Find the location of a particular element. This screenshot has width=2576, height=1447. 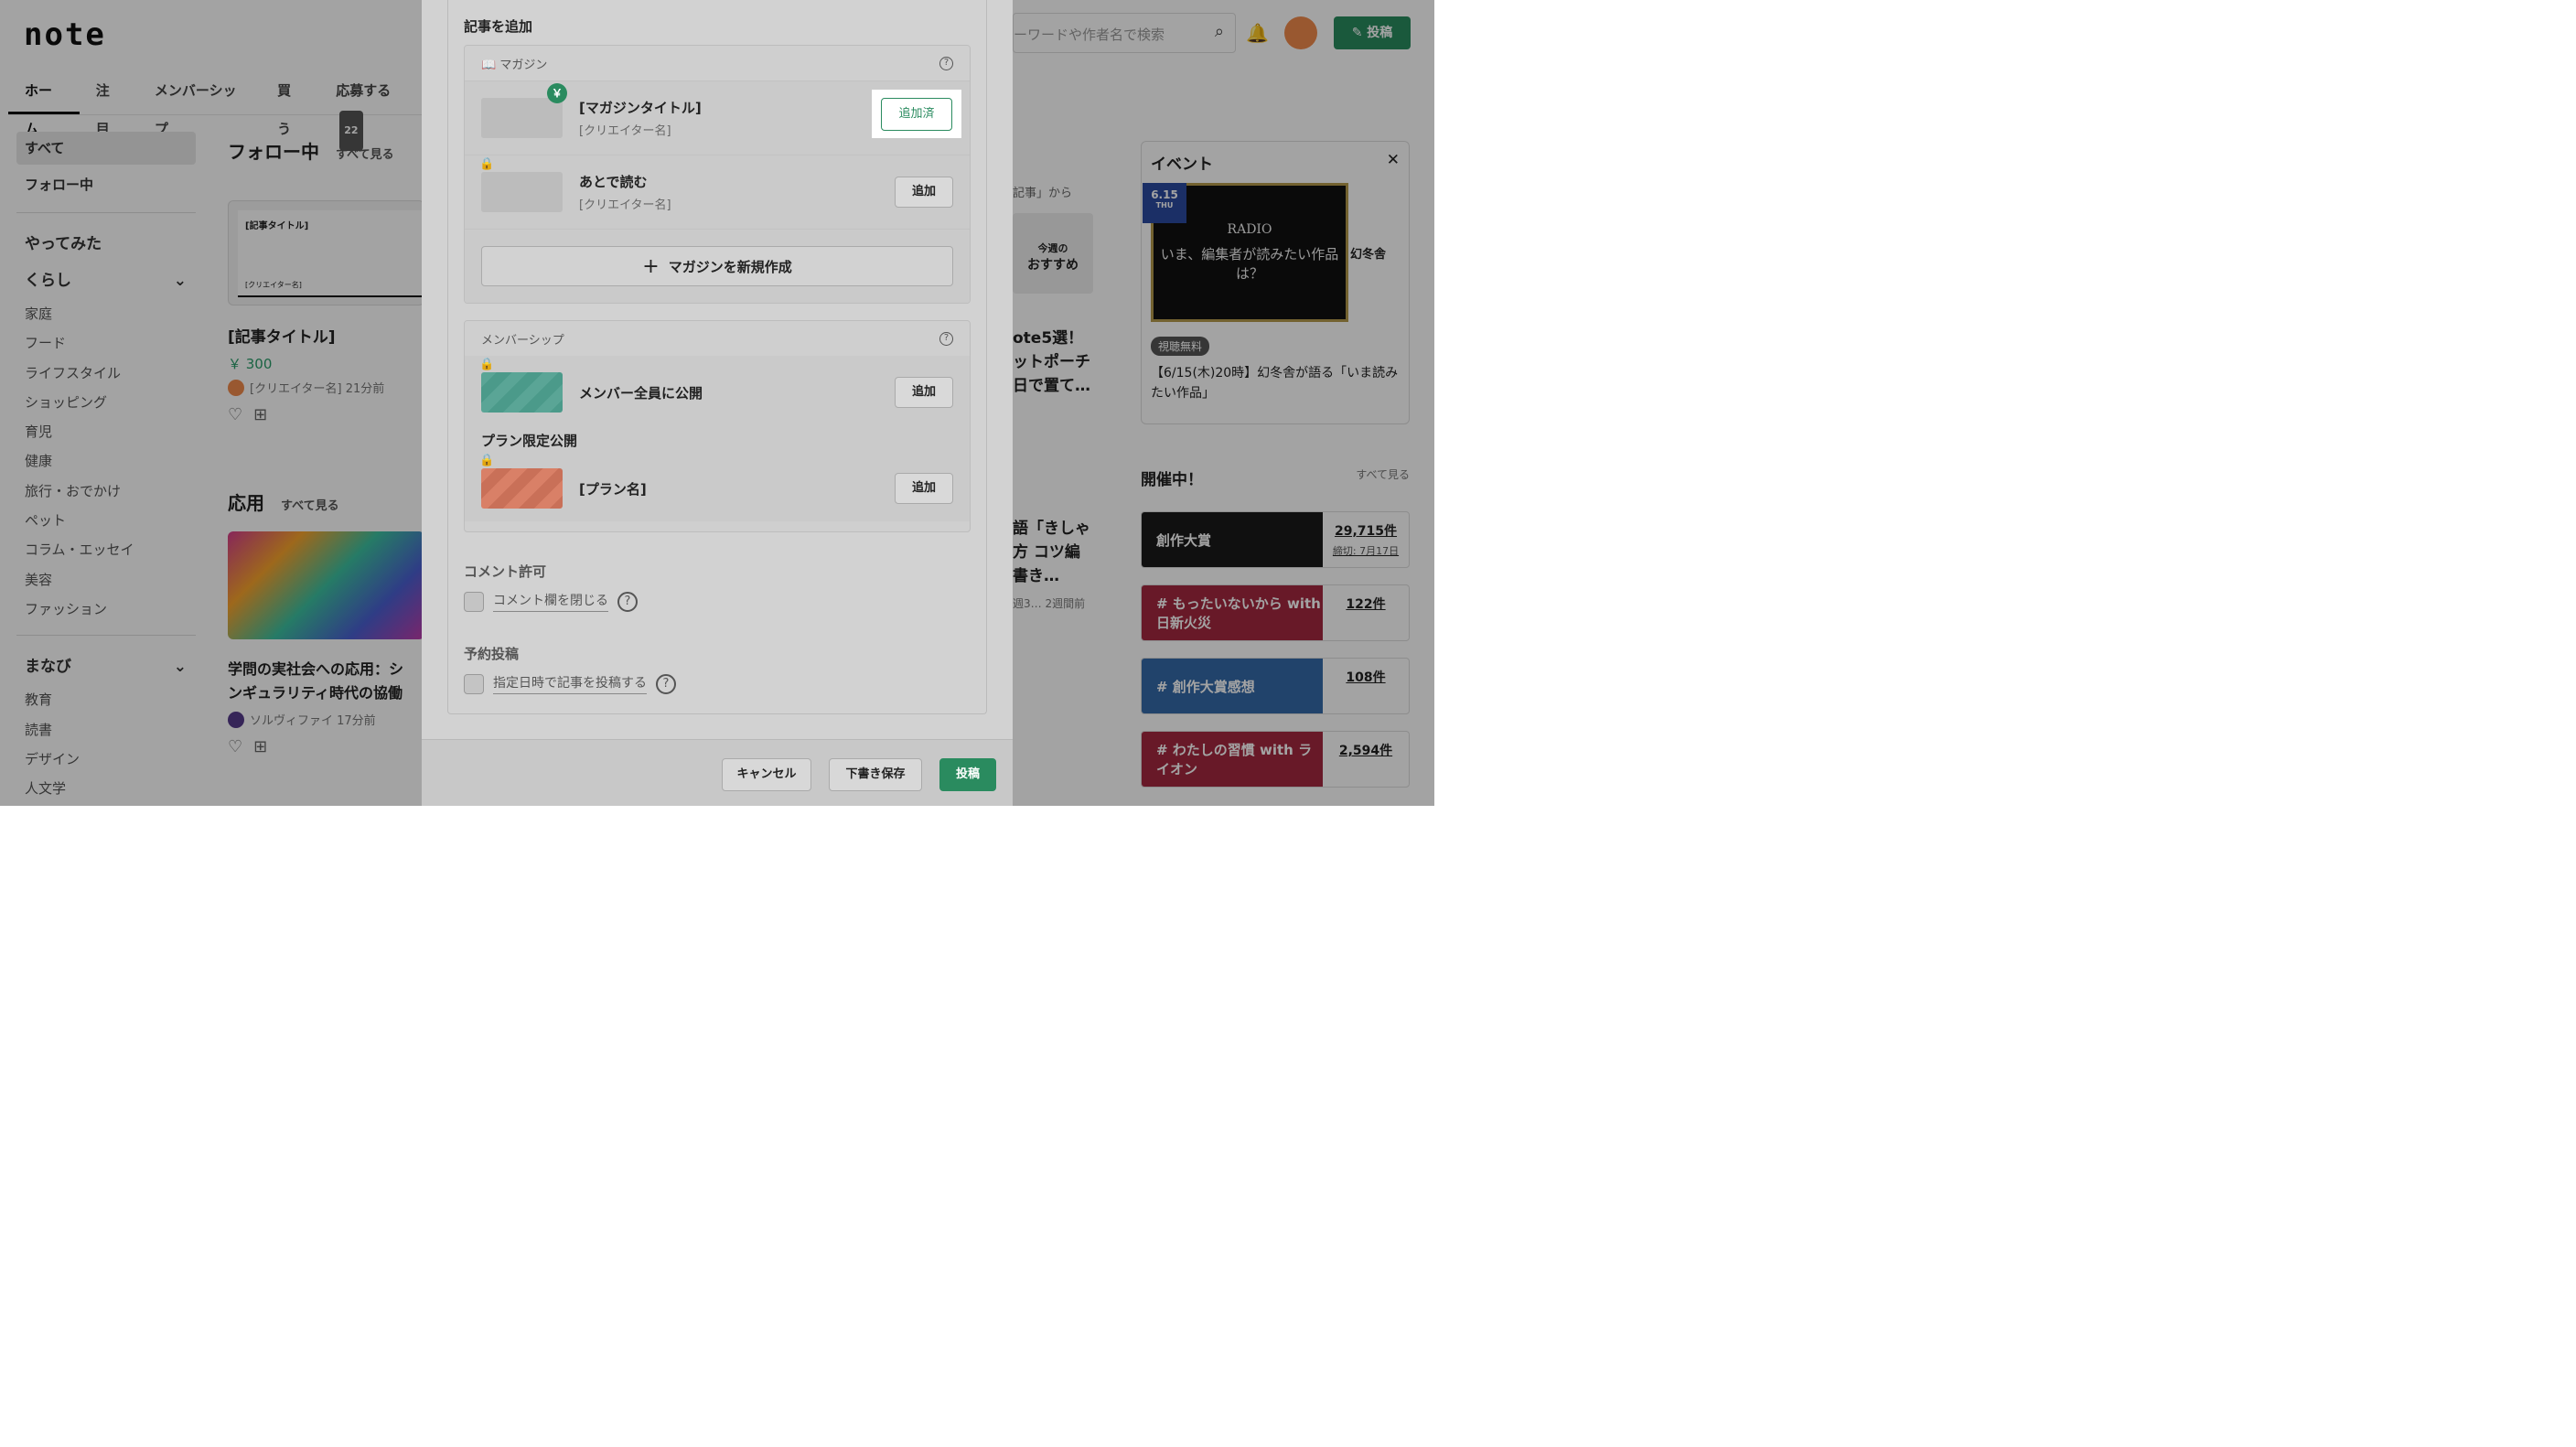

membership-all-label: メンバー全員に公開 is located at coordinates (641, 393).